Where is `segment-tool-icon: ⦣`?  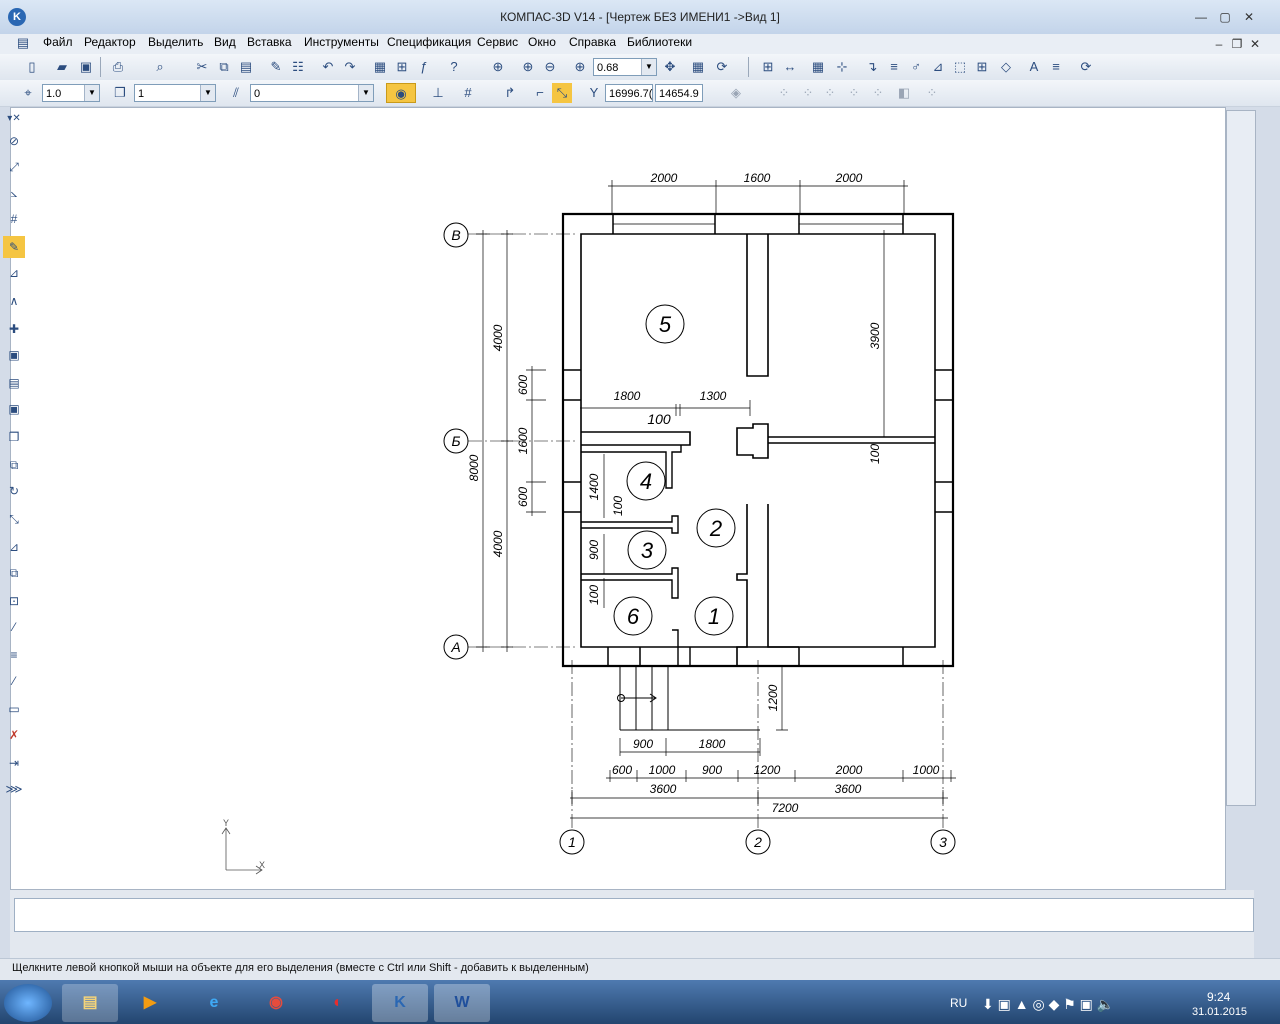
segment-tool-icon: ⦣ is located at coordinates (14, 193).